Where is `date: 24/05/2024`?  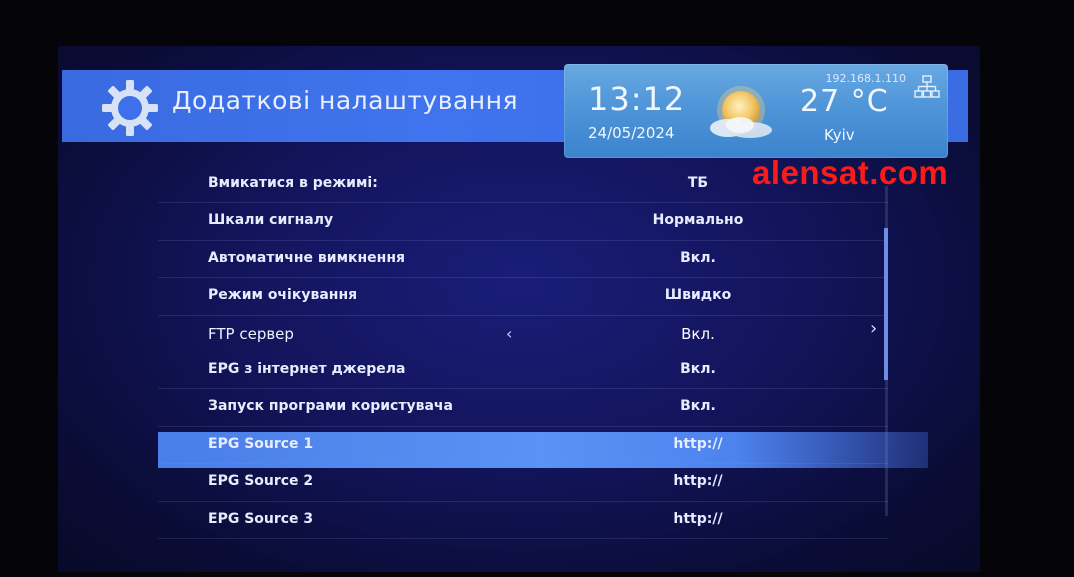 date: 24/05/2024 is located at coordinates (631, 133).